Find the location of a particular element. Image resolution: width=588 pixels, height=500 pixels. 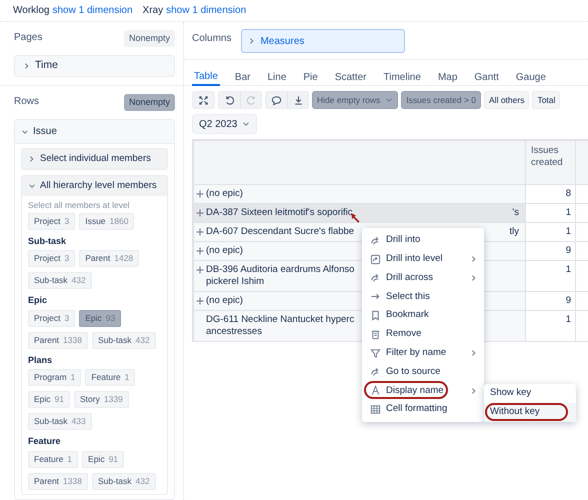

row-label: DA-387 Sixteen leitmotif's soporific is located at coordinates (279, 213).